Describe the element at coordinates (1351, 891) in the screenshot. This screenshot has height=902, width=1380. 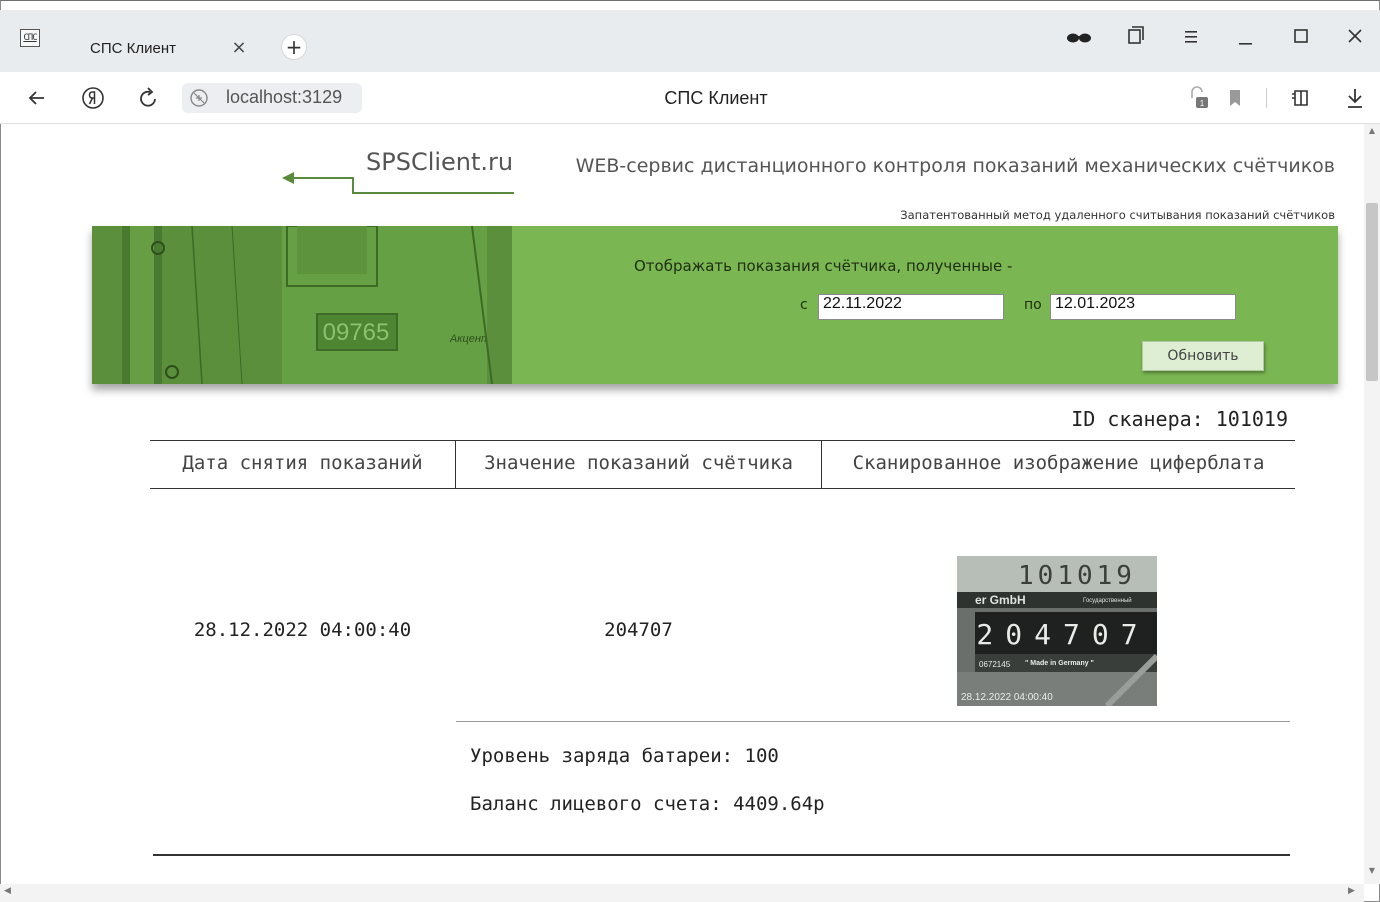
I see `scroll-right-icon: ▶` at that location.